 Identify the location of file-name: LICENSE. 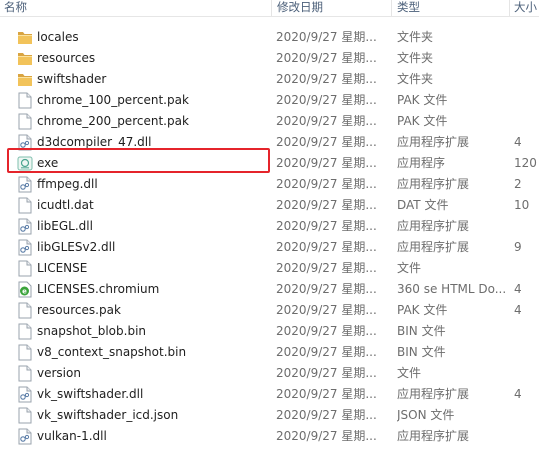
(62, 268).